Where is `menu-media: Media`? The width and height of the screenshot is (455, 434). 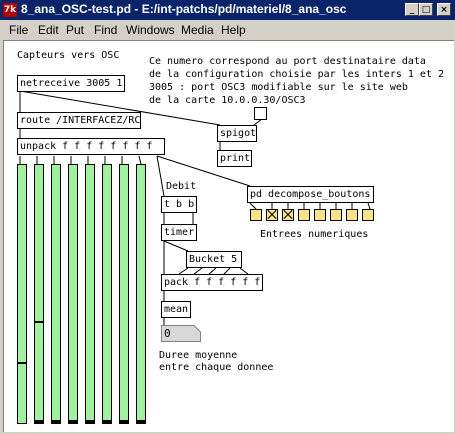
menu-media: Media is located at coordinates (197, 30).